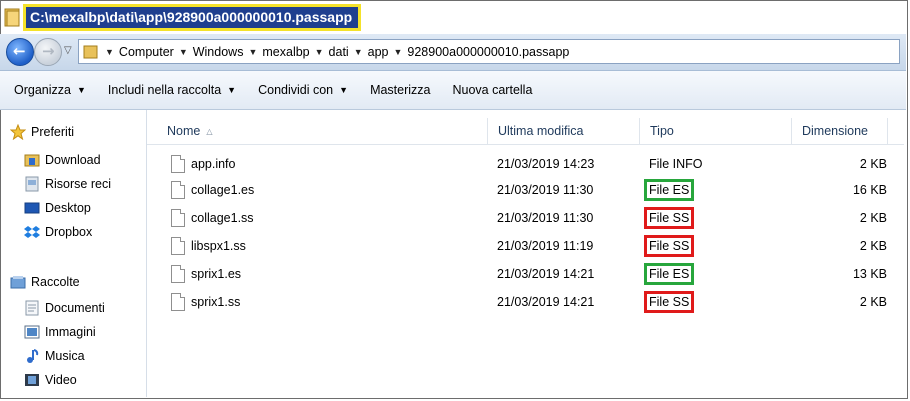 Image resolution: width=910 pixels, height=401 pixels. I want to click on file-name-cell: collage1.ss, so click(212, 218).